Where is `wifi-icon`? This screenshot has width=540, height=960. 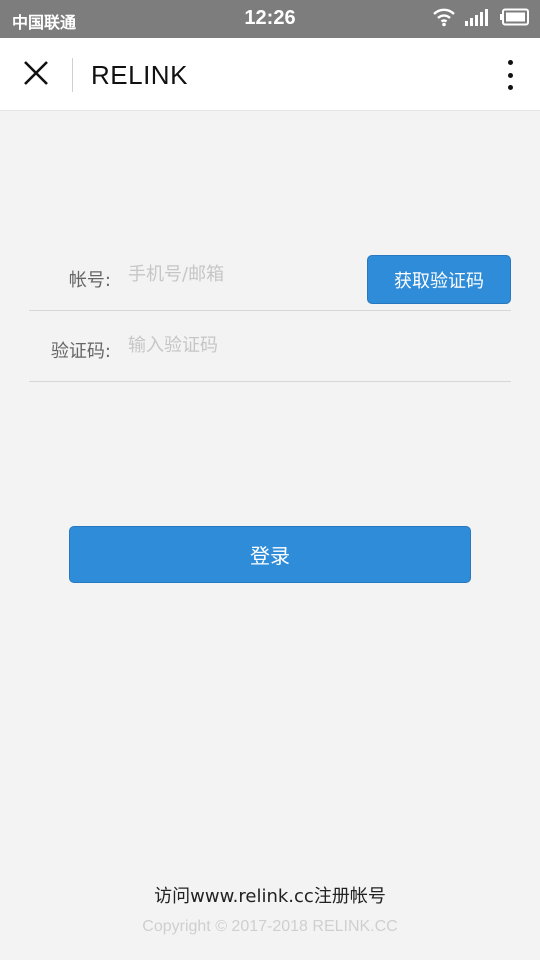 wifi-icon is located at coordinates (444, 19).